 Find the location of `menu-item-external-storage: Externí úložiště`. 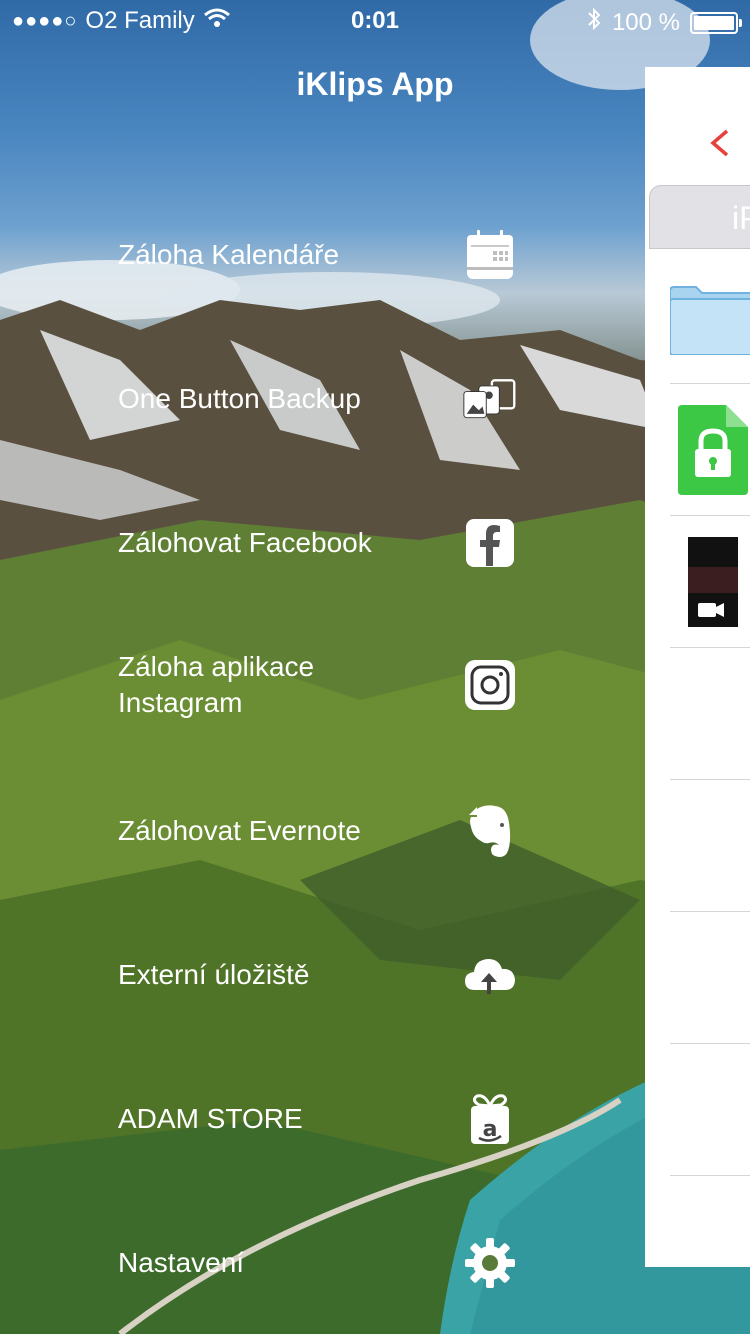

menu-item-external-storage: Externí úložiště is located at coordinates (318, 975).